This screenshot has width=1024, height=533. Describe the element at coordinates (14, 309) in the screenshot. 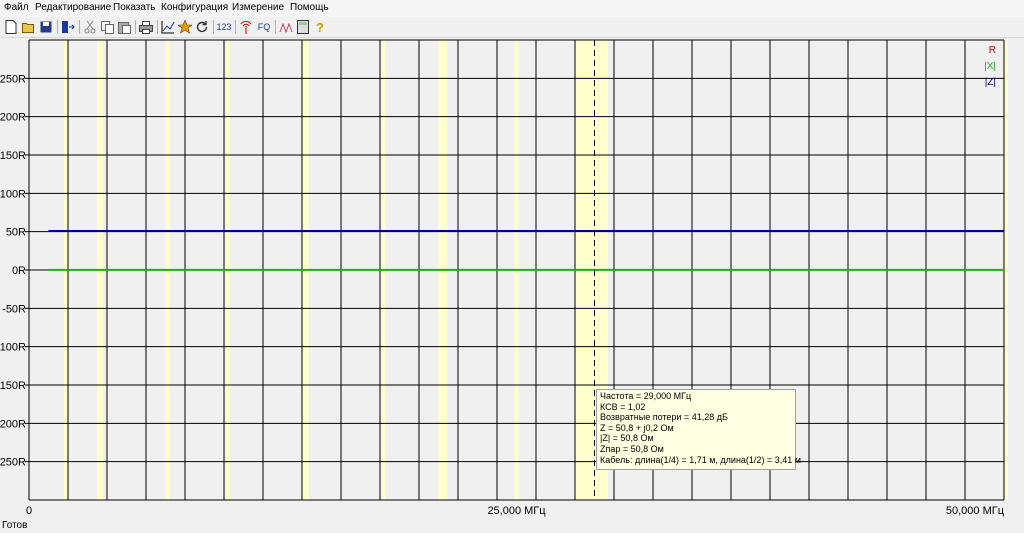

I see `y-tick-label: -50R` at that location.